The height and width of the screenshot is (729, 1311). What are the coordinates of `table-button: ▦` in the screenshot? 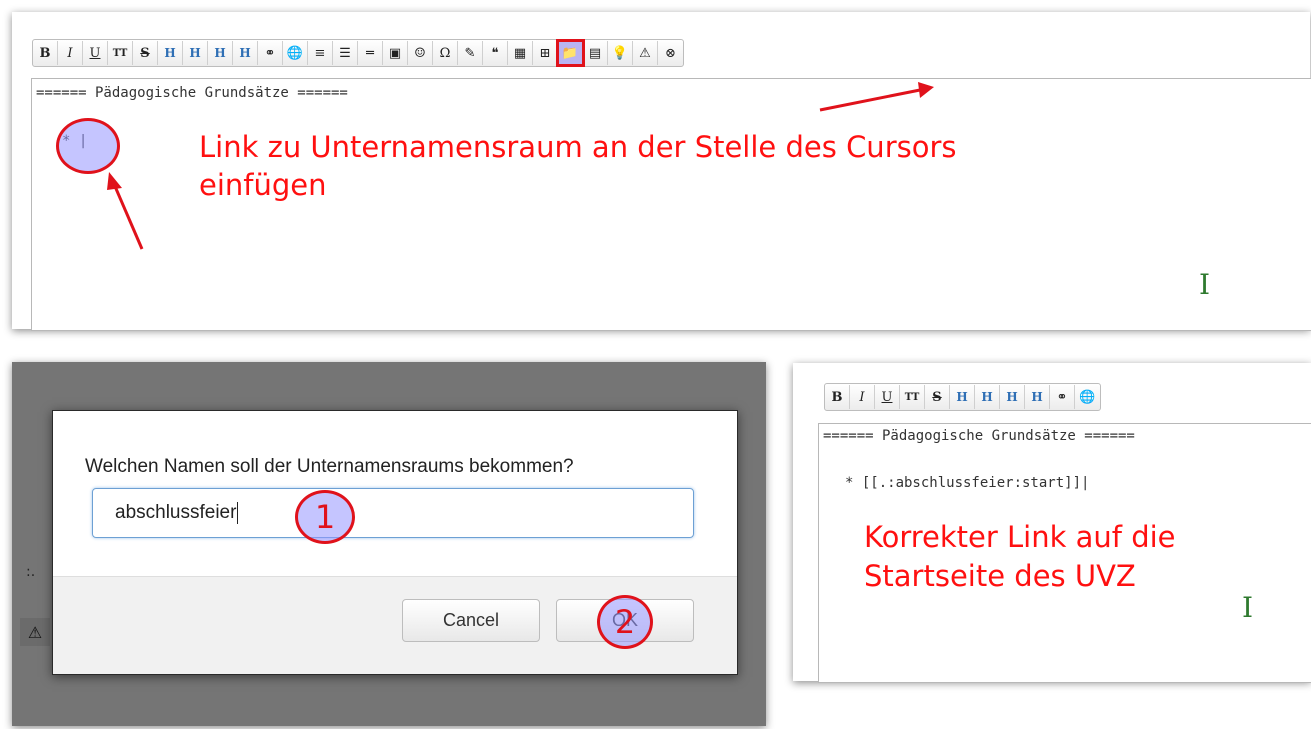 It's located at (520, 53).